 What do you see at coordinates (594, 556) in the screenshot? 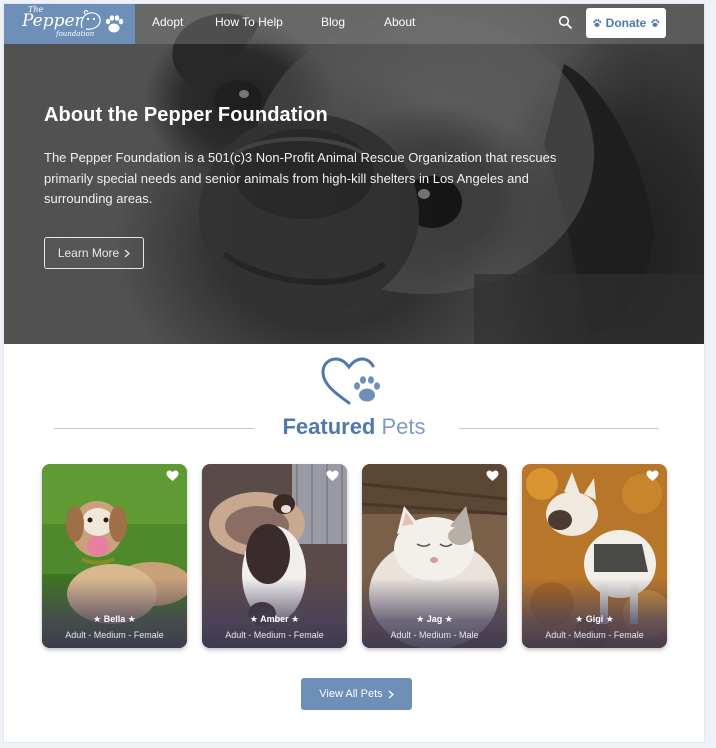
I see `pet-card-gigi: ★ Gigi ★ Adult - Medium - Female` at bounding box center [594, 556].